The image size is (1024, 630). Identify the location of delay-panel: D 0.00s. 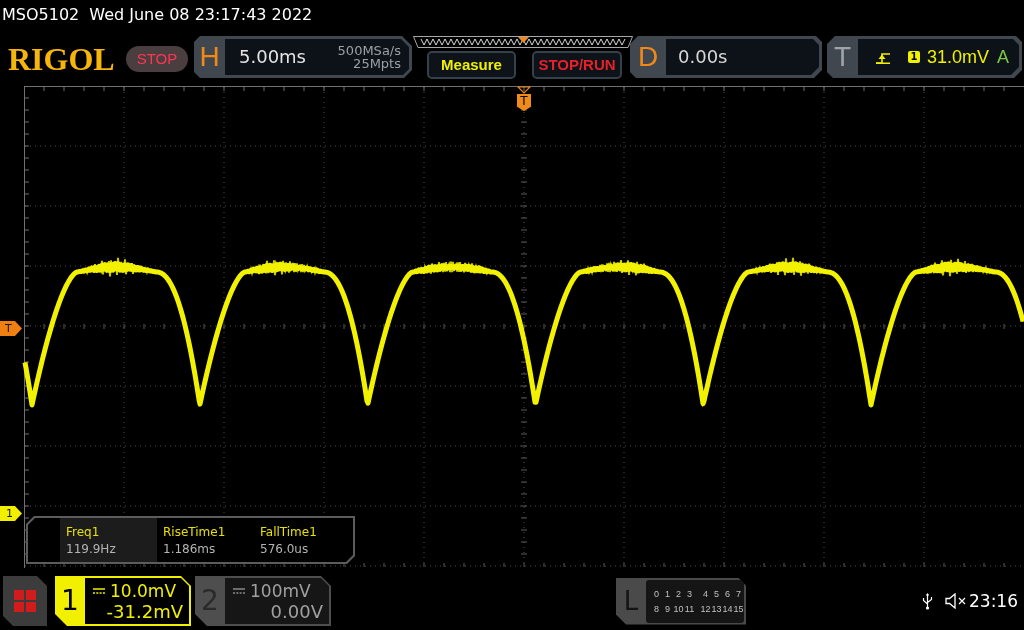
(726, 57).